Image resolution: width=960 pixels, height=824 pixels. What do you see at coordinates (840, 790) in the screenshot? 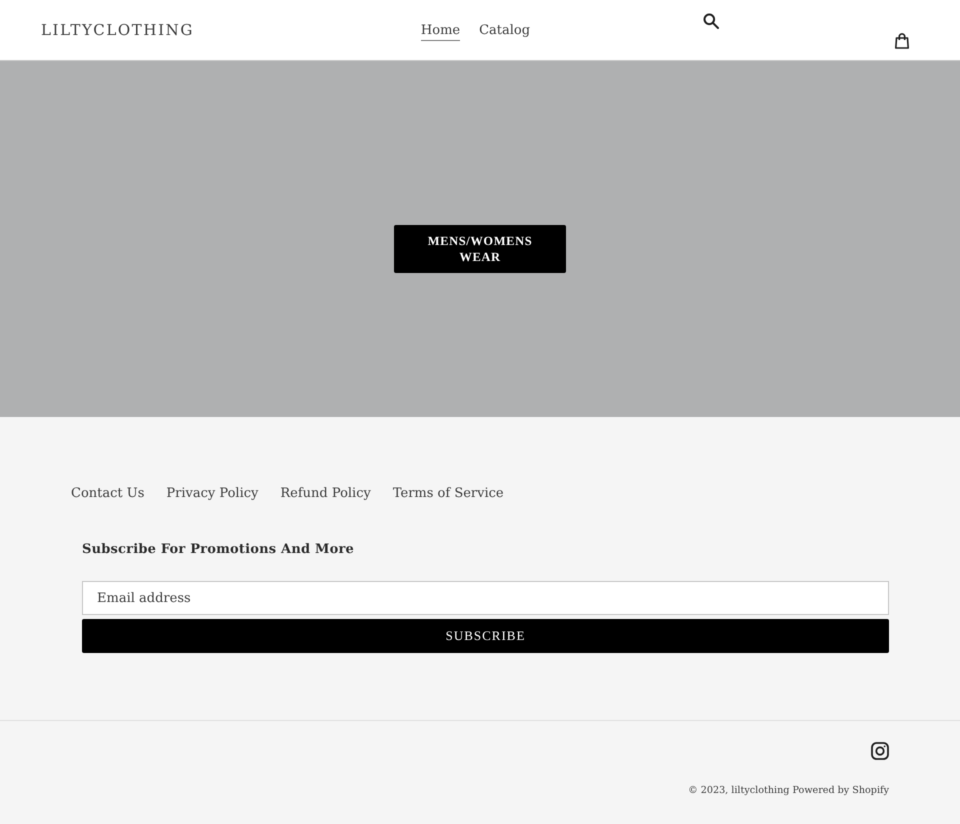
I see `powered-by-link: Powered by Shopify` at bounding box center [840, 790].